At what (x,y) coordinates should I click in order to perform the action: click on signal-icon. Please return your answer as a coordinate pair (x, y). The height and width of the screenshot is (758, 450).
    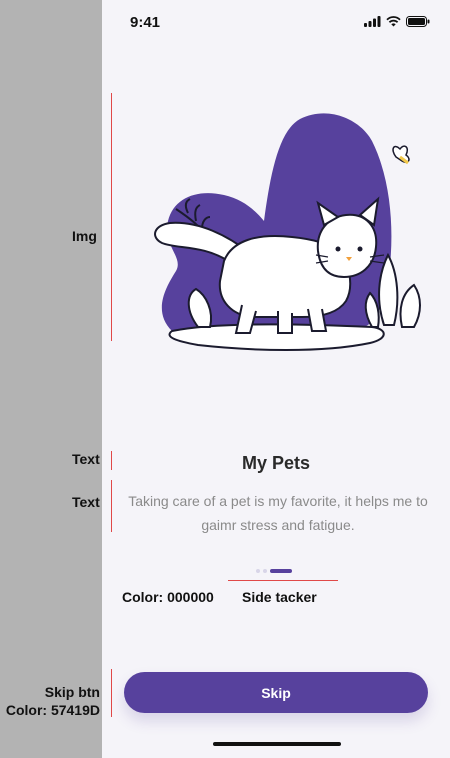
    Looking at the image, I should click on (372, 21).